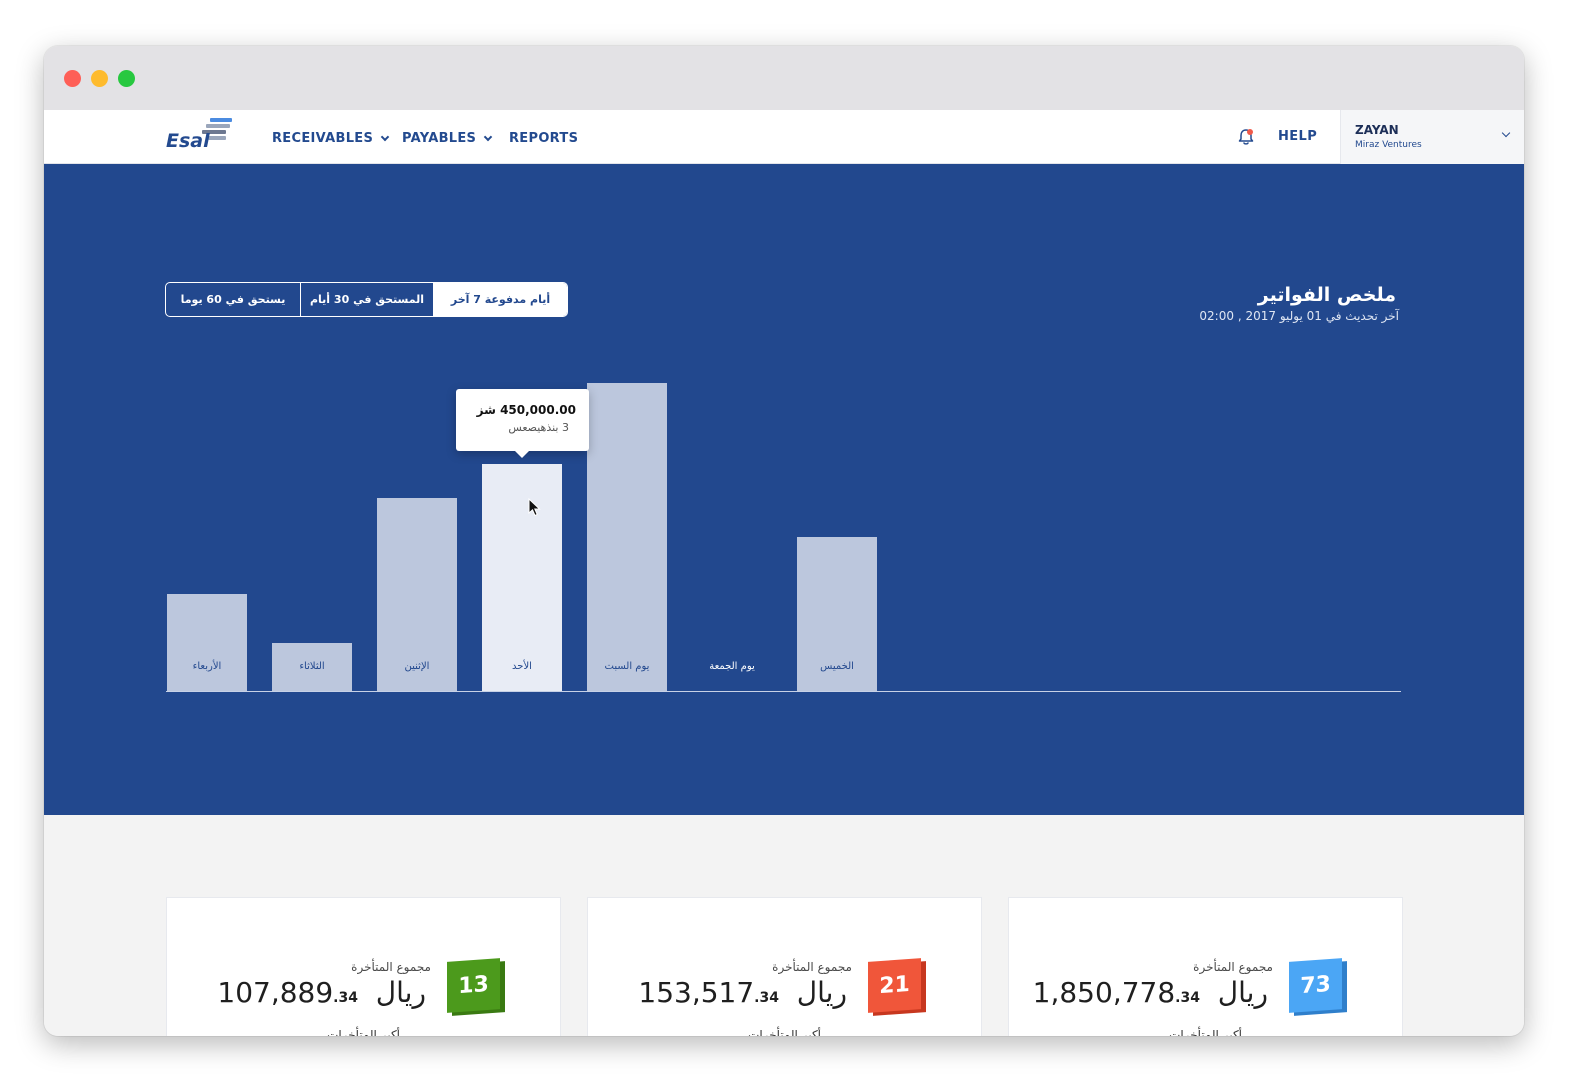  What do you see at coordinates (783, 691) in the screenshot?
I see `x-axis-line` at bounding box center [783, 691].